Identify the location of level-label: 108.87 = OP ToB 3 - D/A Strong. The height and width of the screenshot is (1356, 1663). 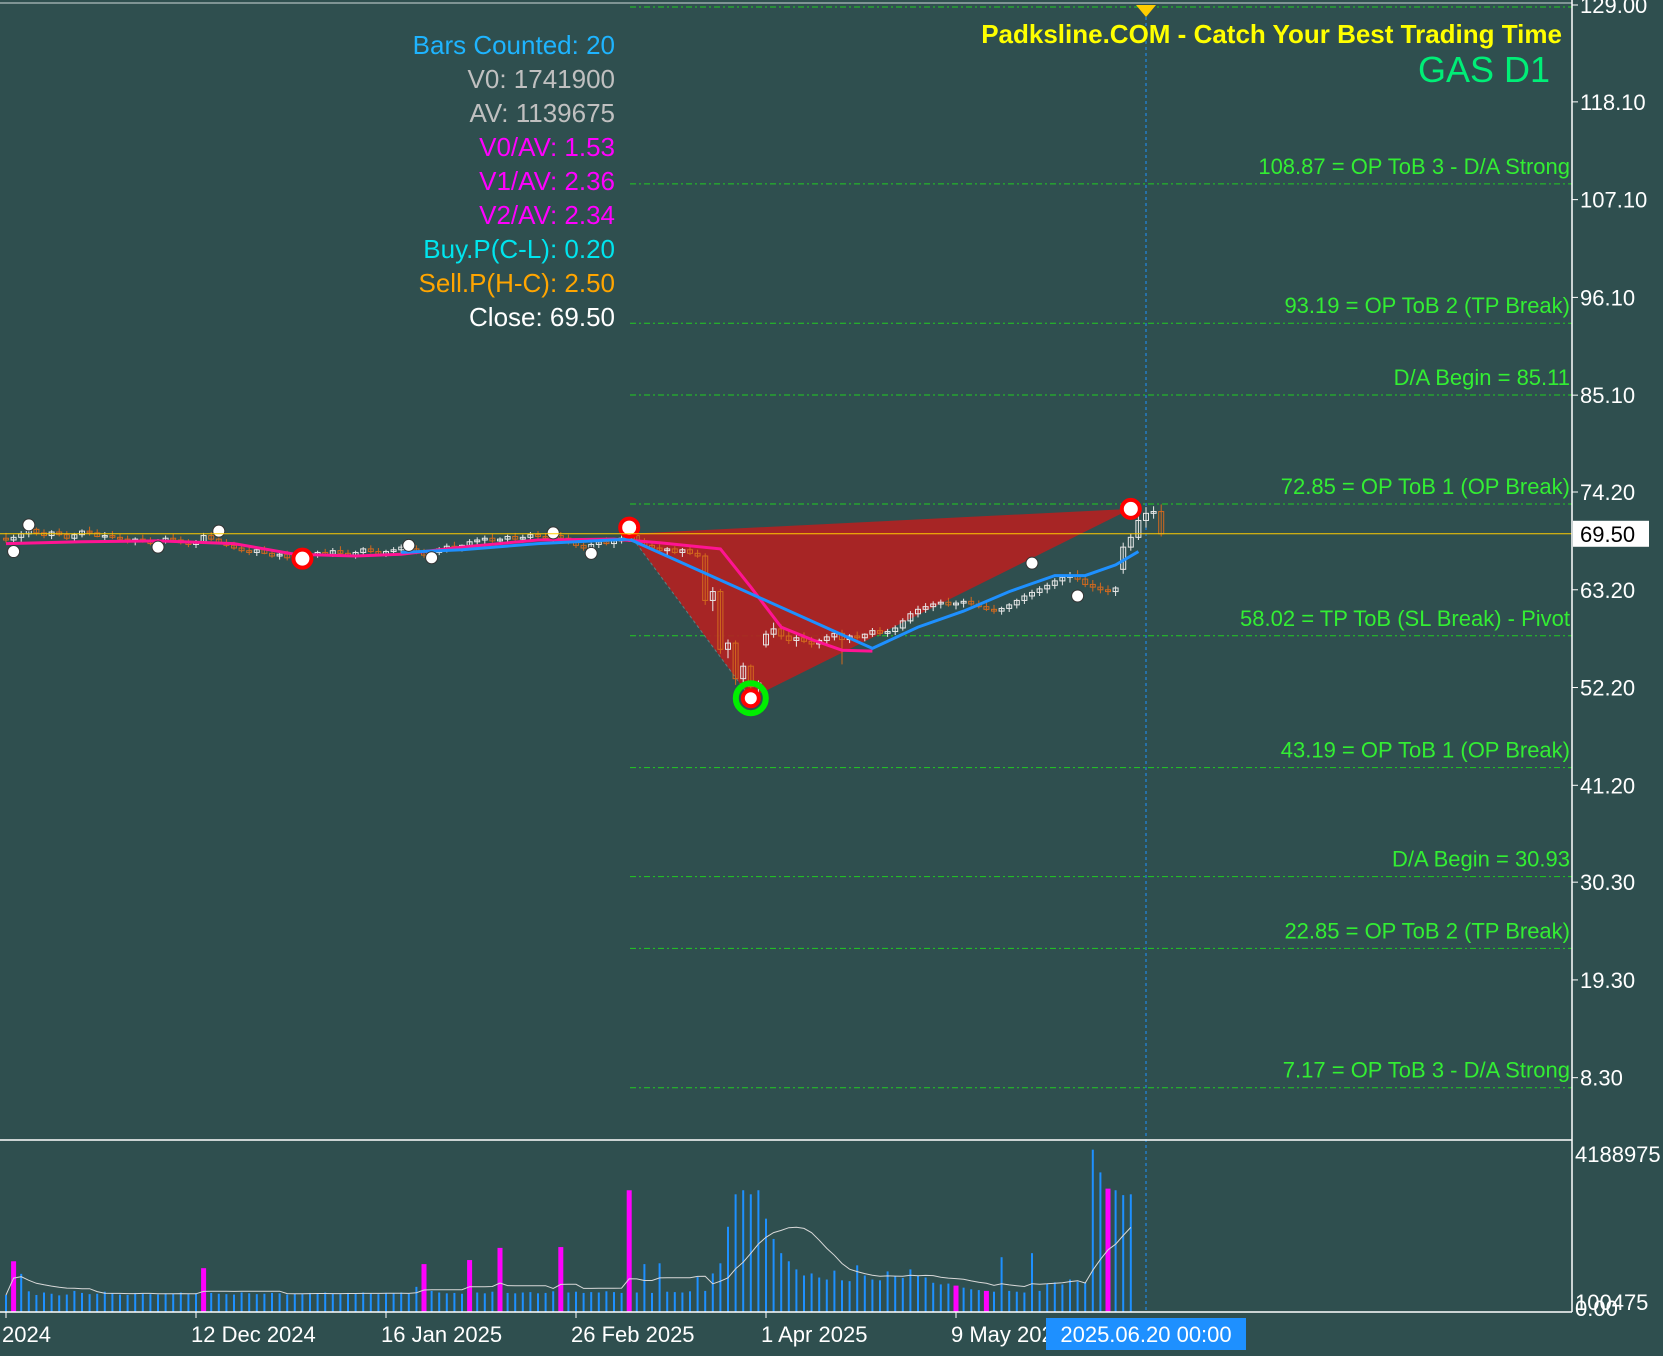
(1414, 166).